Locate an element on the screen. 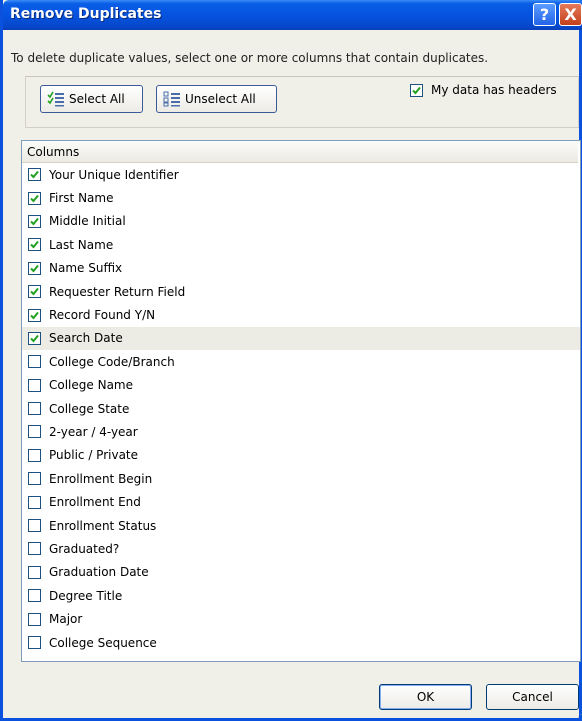  unselect-all-label: Unselect All is located at coordinates (220, 99).